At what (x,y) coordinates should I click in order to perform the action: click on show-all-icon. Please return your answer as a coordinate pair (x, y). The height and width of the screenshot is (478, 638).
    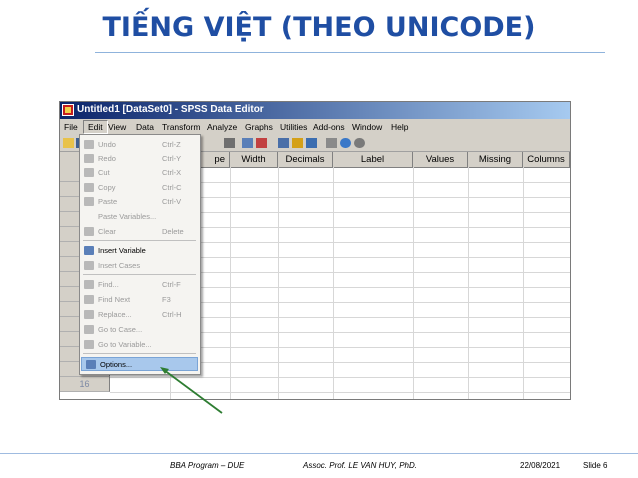
    Looking at the image, I should click on (359, 143).